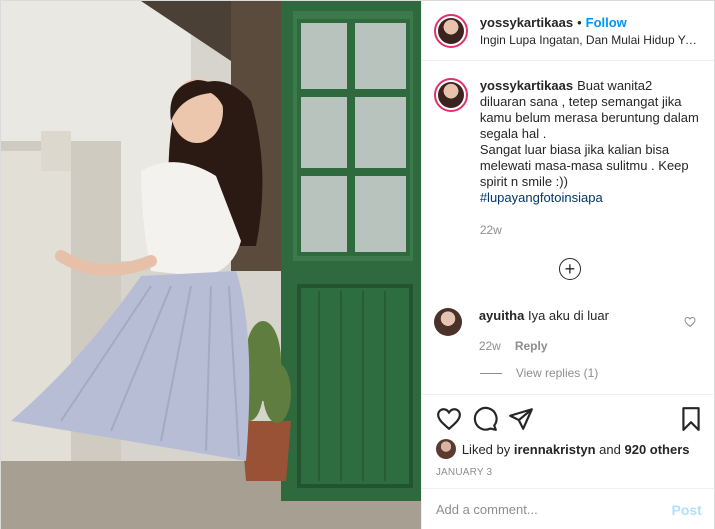 This screenshot has width=715, height=529. Describe the element at coordinates (489, 346) in the screenshot. I see `comment-time: 22w` at that location.